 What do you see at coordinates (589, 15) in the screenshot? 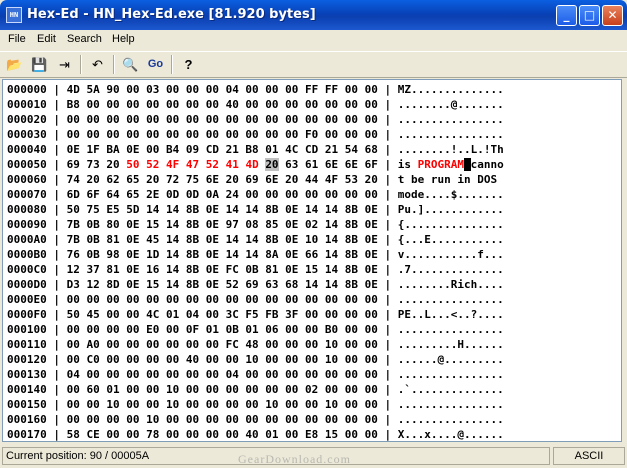
I see `maximize-button: □` at bounding box center [589, 15].